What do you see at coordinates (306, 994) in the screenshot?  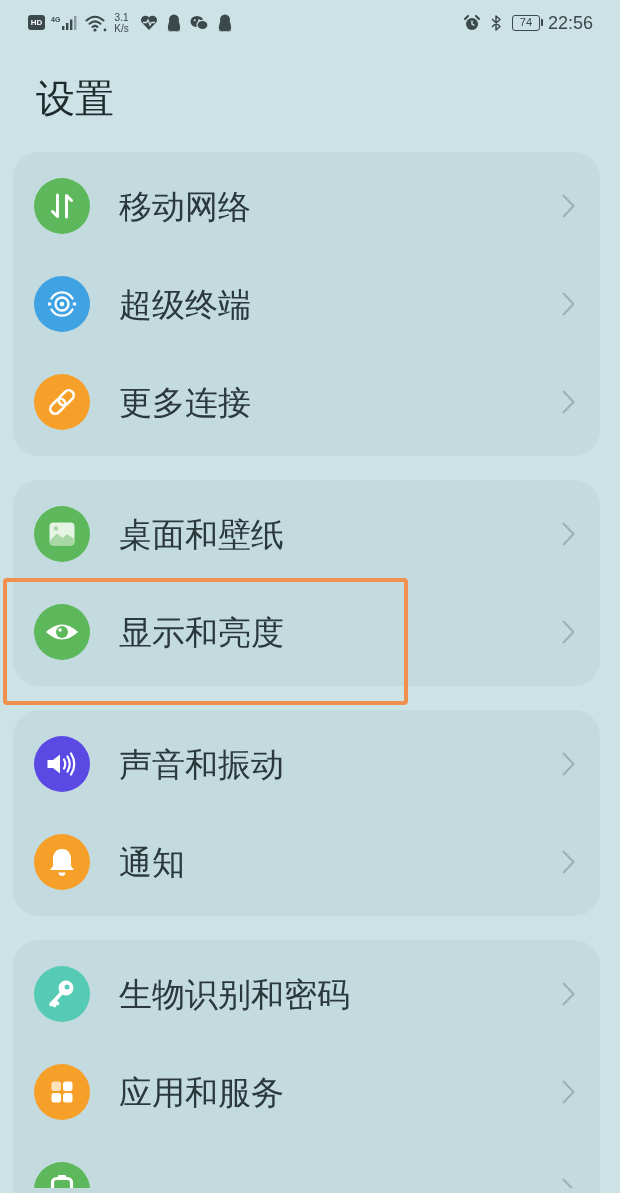 I see `settings-item: 生物识别和密码` at bounding box center [306, 994].